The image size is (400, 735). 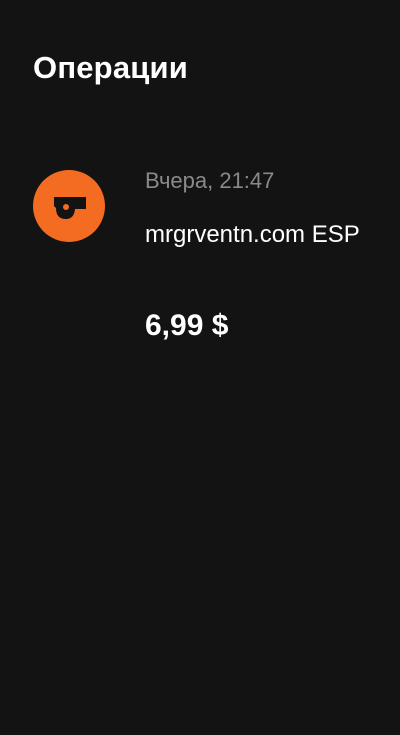 What do you see at coordinates (187, 325) in the screenshot?
I see `operation-amount: 6,99 $` at bounding box center [187, 325].